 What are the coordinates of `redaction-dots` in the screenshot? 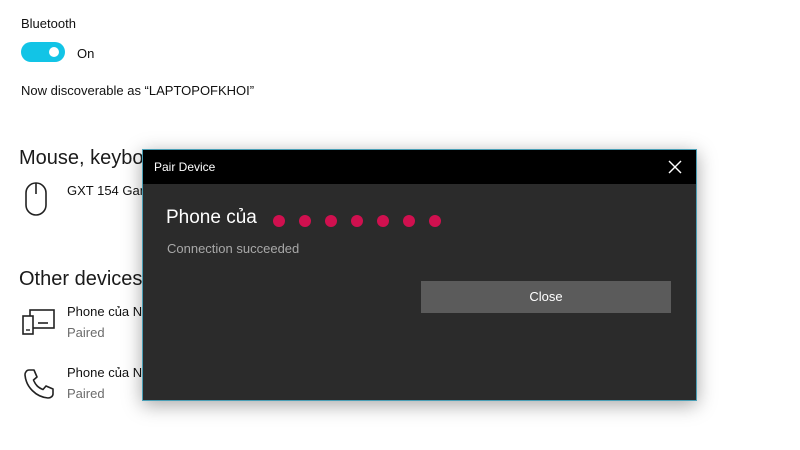 It's located at (357, 221).